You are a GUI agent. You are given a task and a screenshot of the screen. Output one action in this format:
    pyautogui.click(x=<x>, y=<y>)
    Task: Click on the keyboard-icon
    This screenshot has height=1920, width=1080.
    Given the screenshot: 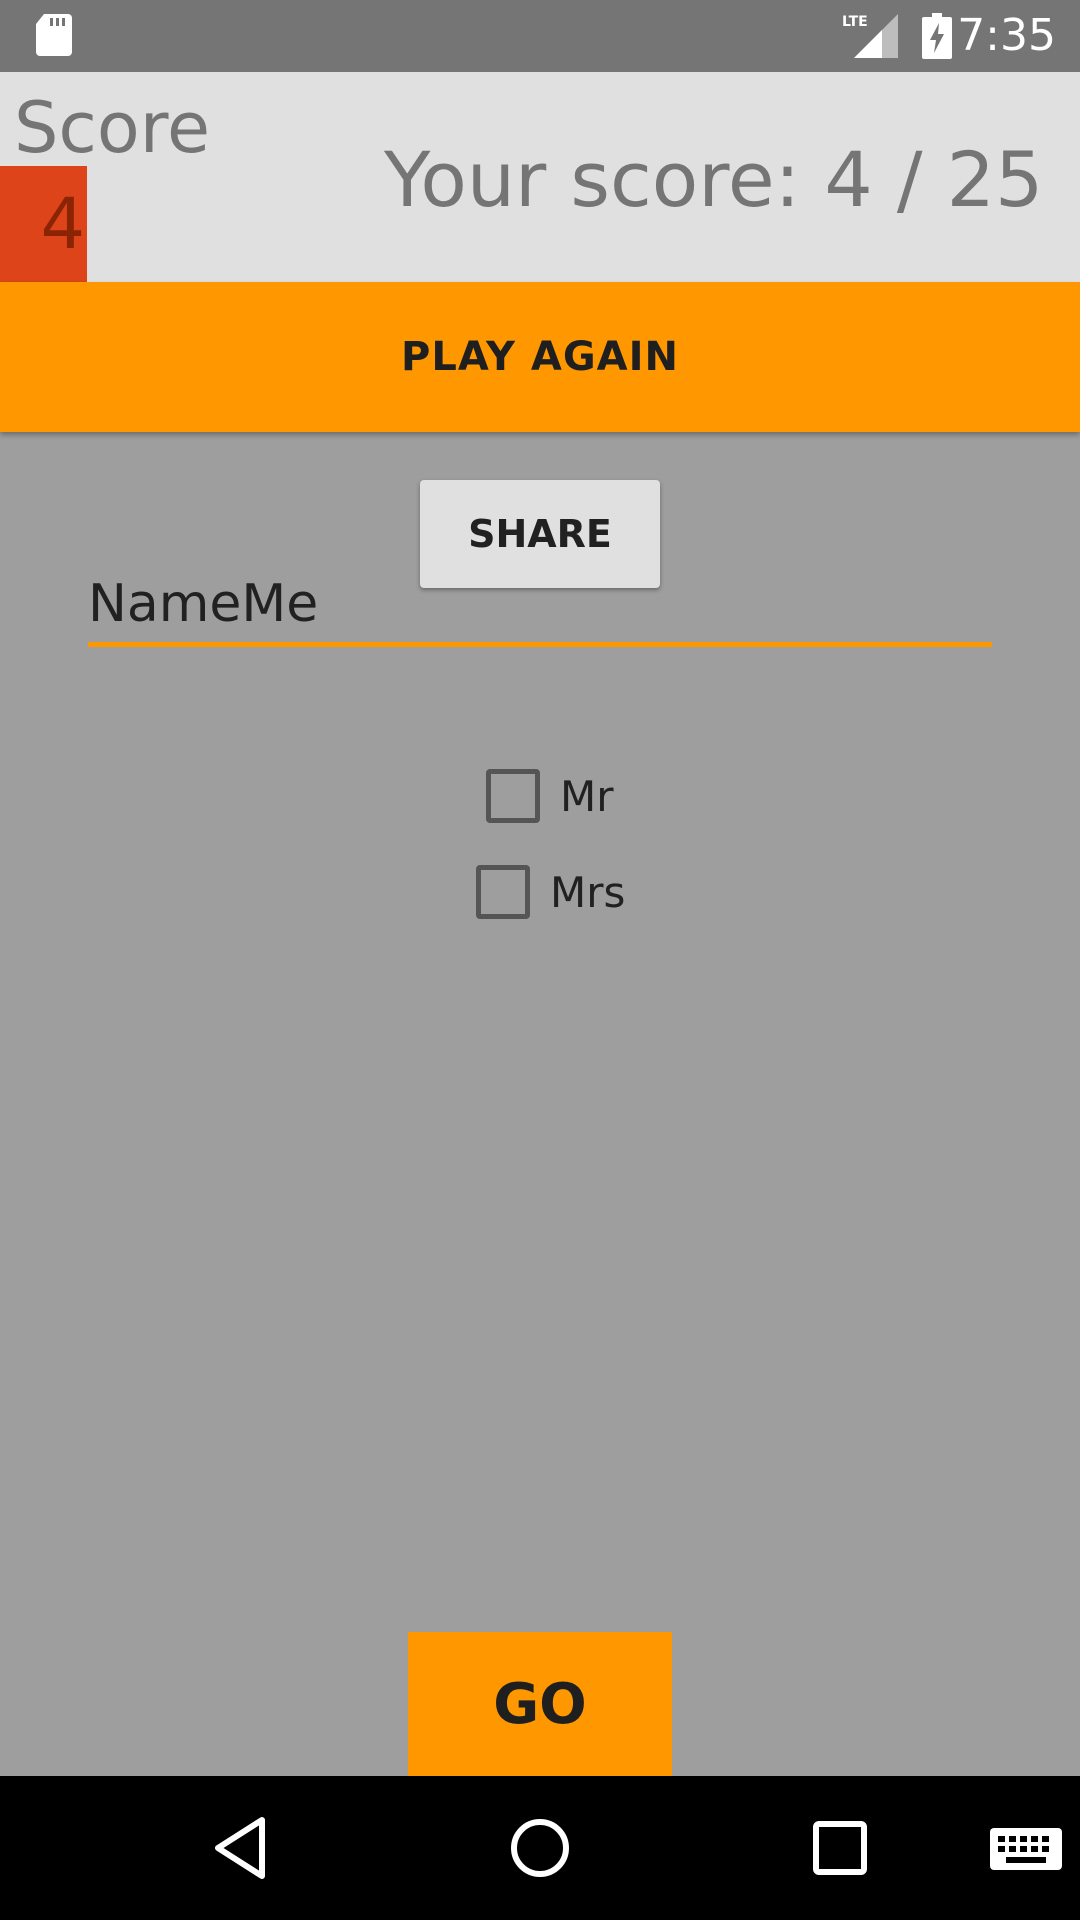 What is the action you would take?
    pyautogui.click(x=1026, y=1848)
    